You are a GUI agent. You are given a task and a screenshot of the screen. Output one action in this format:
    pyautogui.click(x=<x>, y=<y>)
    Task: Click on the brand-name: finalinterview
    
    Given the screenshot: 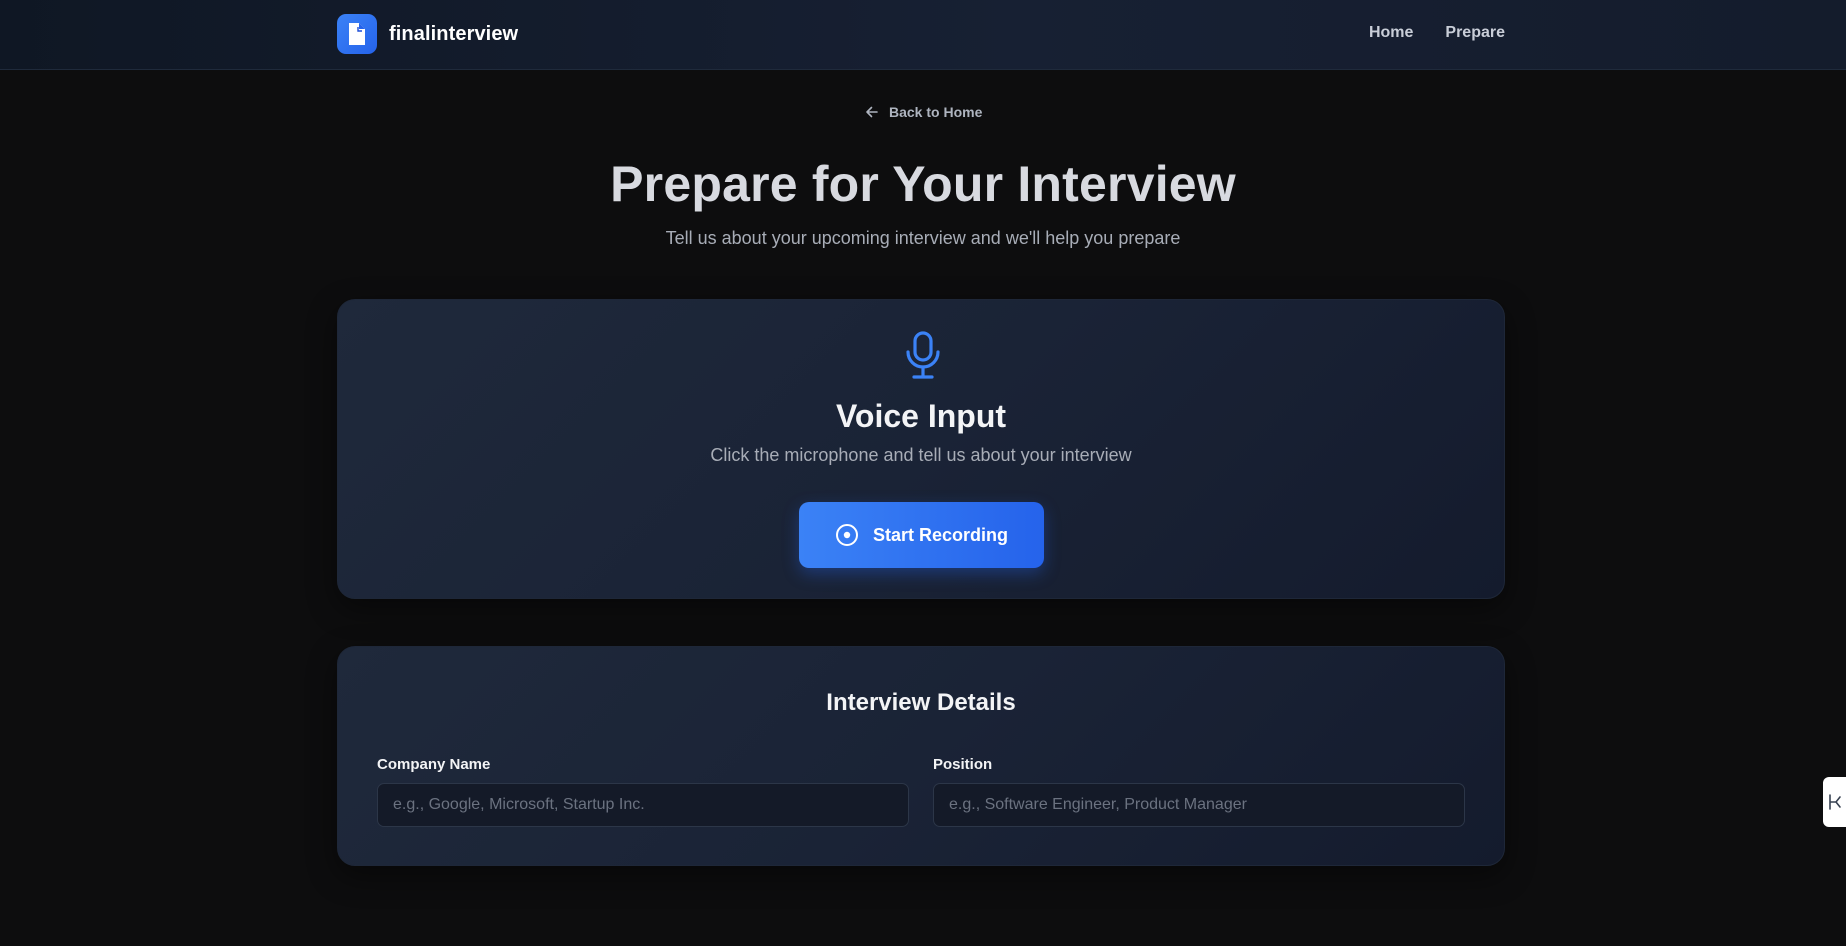 What is the action you would take?
    pyautogui.click(x=454, y=33)
    